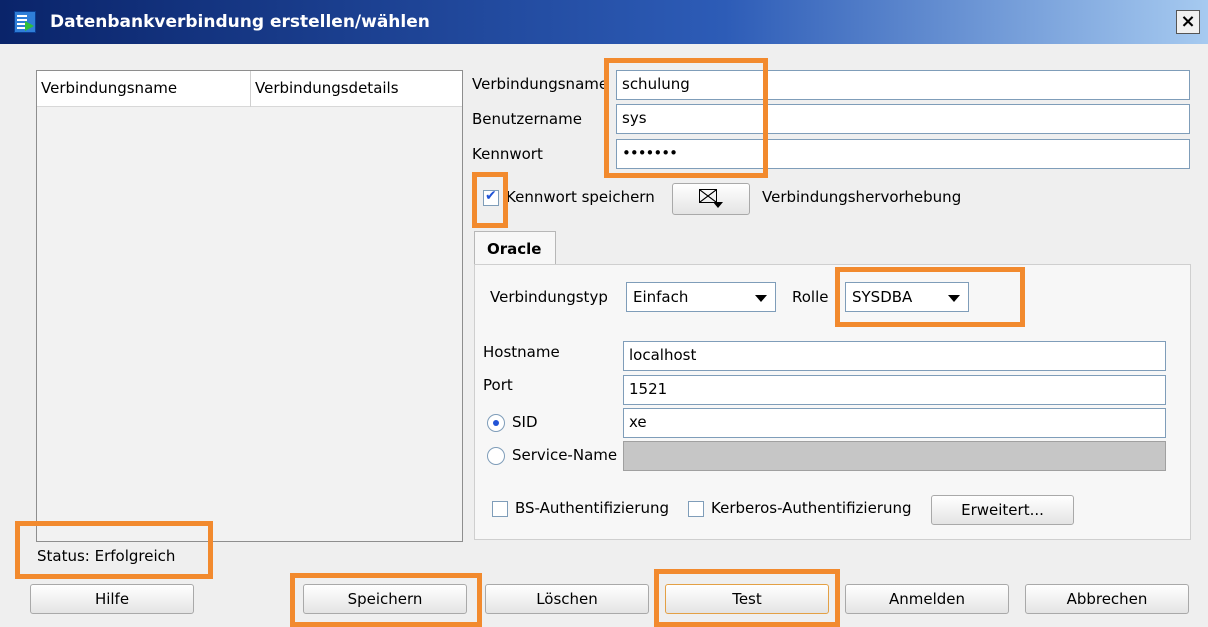  What do you see at coordinates (903, 154) in the screenshot?
I see `password-input: •••••••` at bounding box center [903, 154].